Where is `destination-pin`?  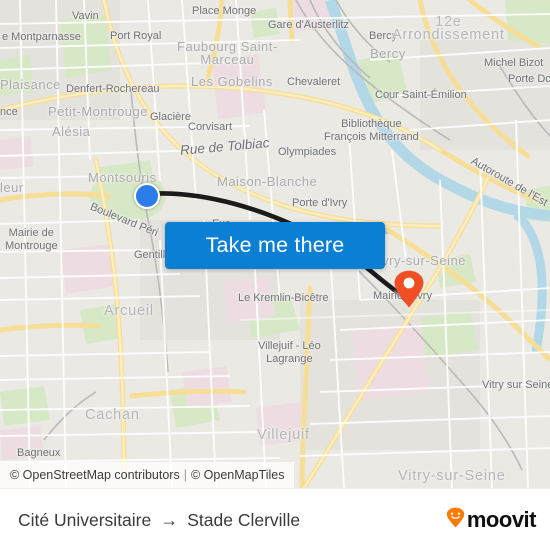
destination-pin is located at coordinates (409, 289).